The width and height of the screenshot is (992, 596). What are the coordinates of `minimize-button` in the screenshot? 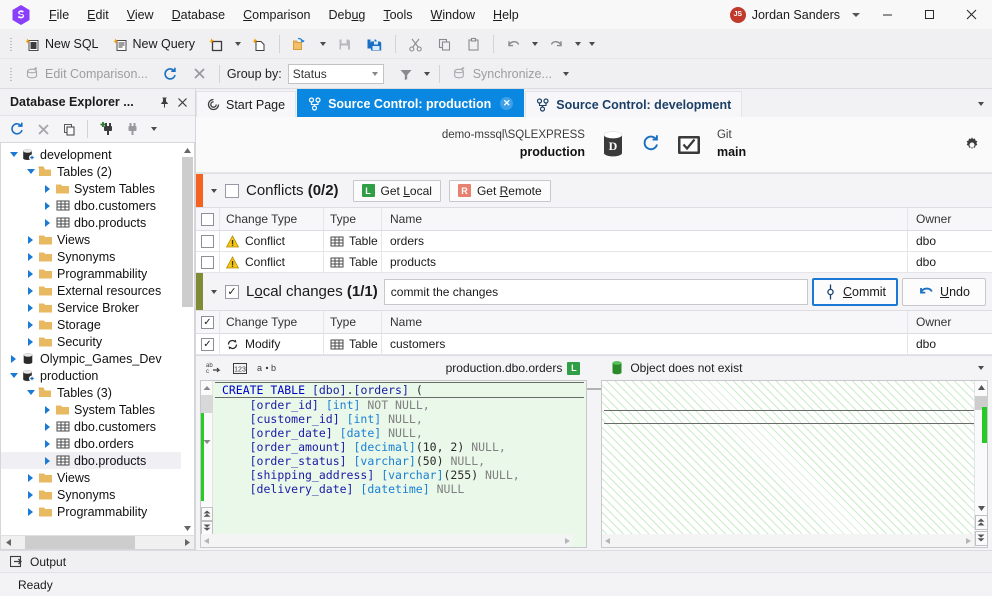 It's located at (887, 15).